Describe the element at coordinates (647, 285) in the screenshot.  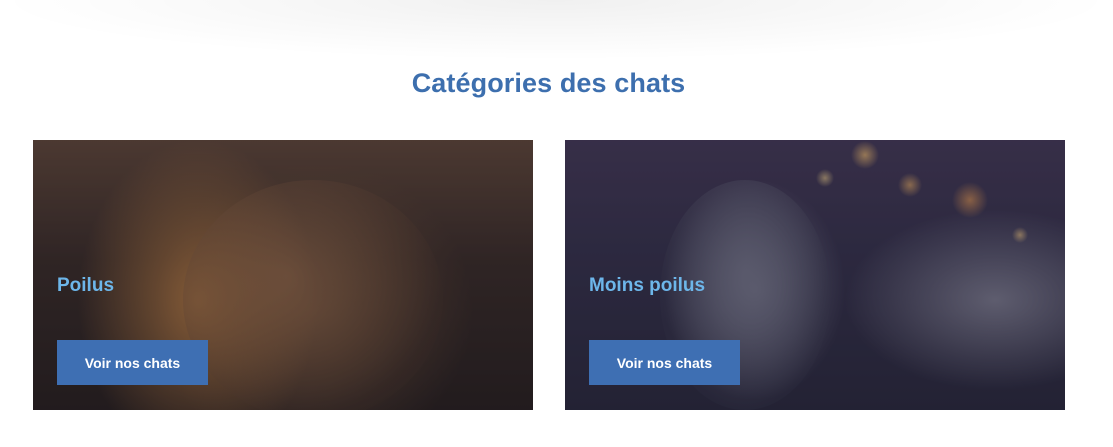
I see `card-title: Moins poilus` at that location.